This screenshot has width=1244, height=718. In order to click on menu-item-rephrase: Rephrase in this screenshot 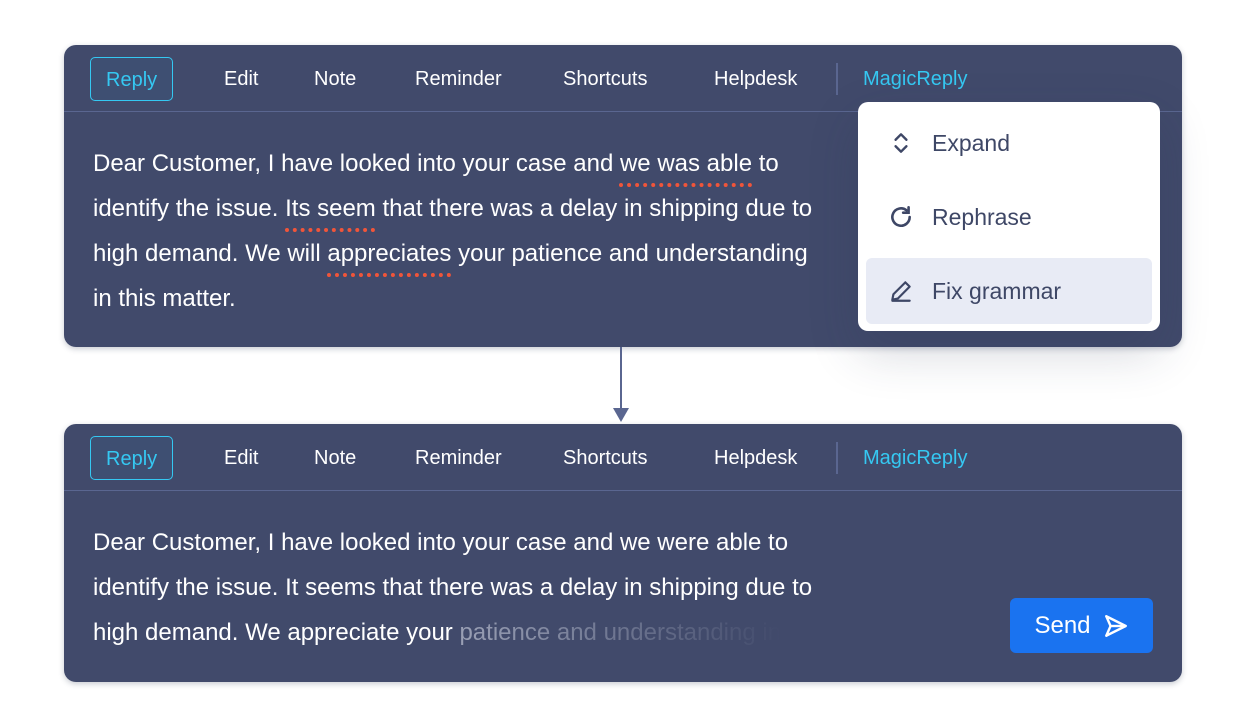, I will do `click(1009, 217)`.